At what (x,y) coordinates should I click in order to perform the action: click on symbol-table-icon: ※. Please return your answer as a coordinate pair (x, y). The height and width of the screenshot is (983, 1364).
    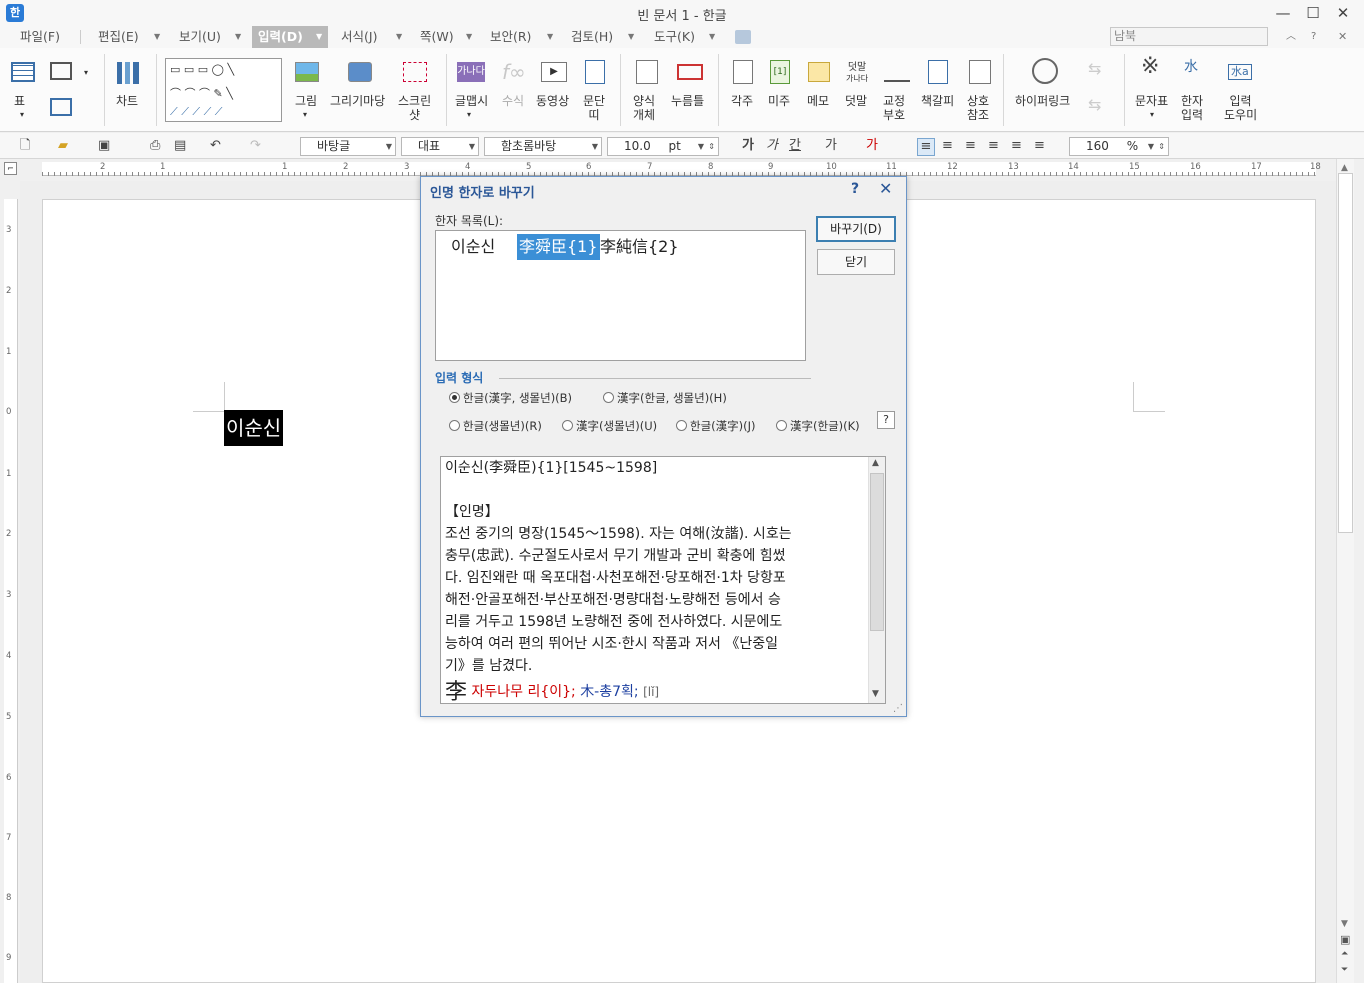
    Looking at the image, I should click on (1150, 67).